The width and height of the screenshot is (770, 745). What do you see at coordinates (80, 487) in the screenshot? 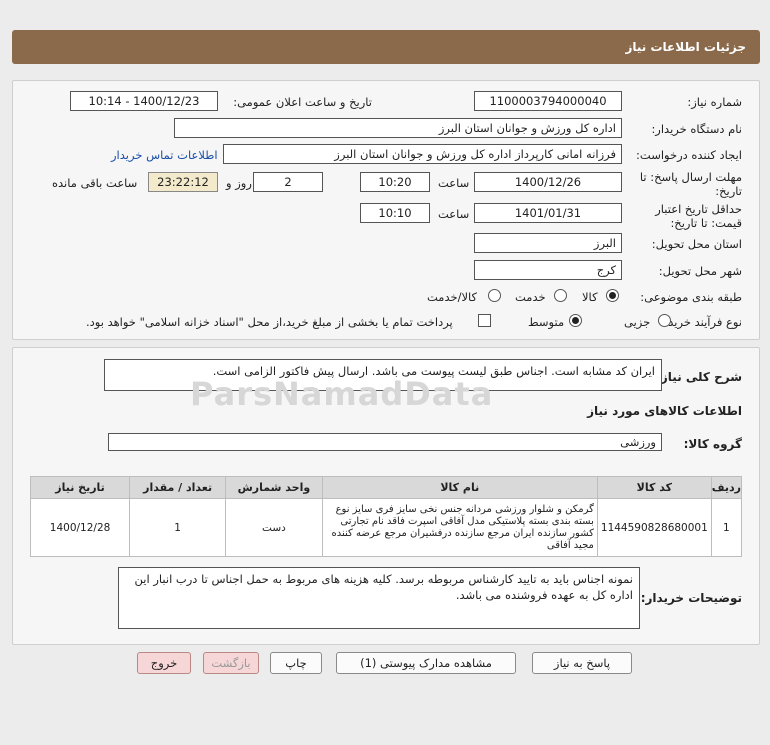
I see `col-date: تاریخ نیاز` at bounding box center [80, 487].